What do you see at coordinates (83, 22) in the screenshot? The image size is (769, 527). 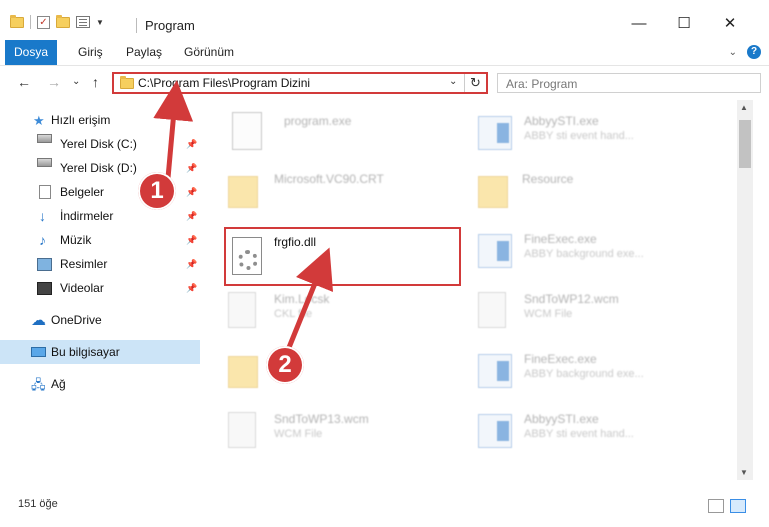 I see `properties-icon` at bounding box center [83, 22].